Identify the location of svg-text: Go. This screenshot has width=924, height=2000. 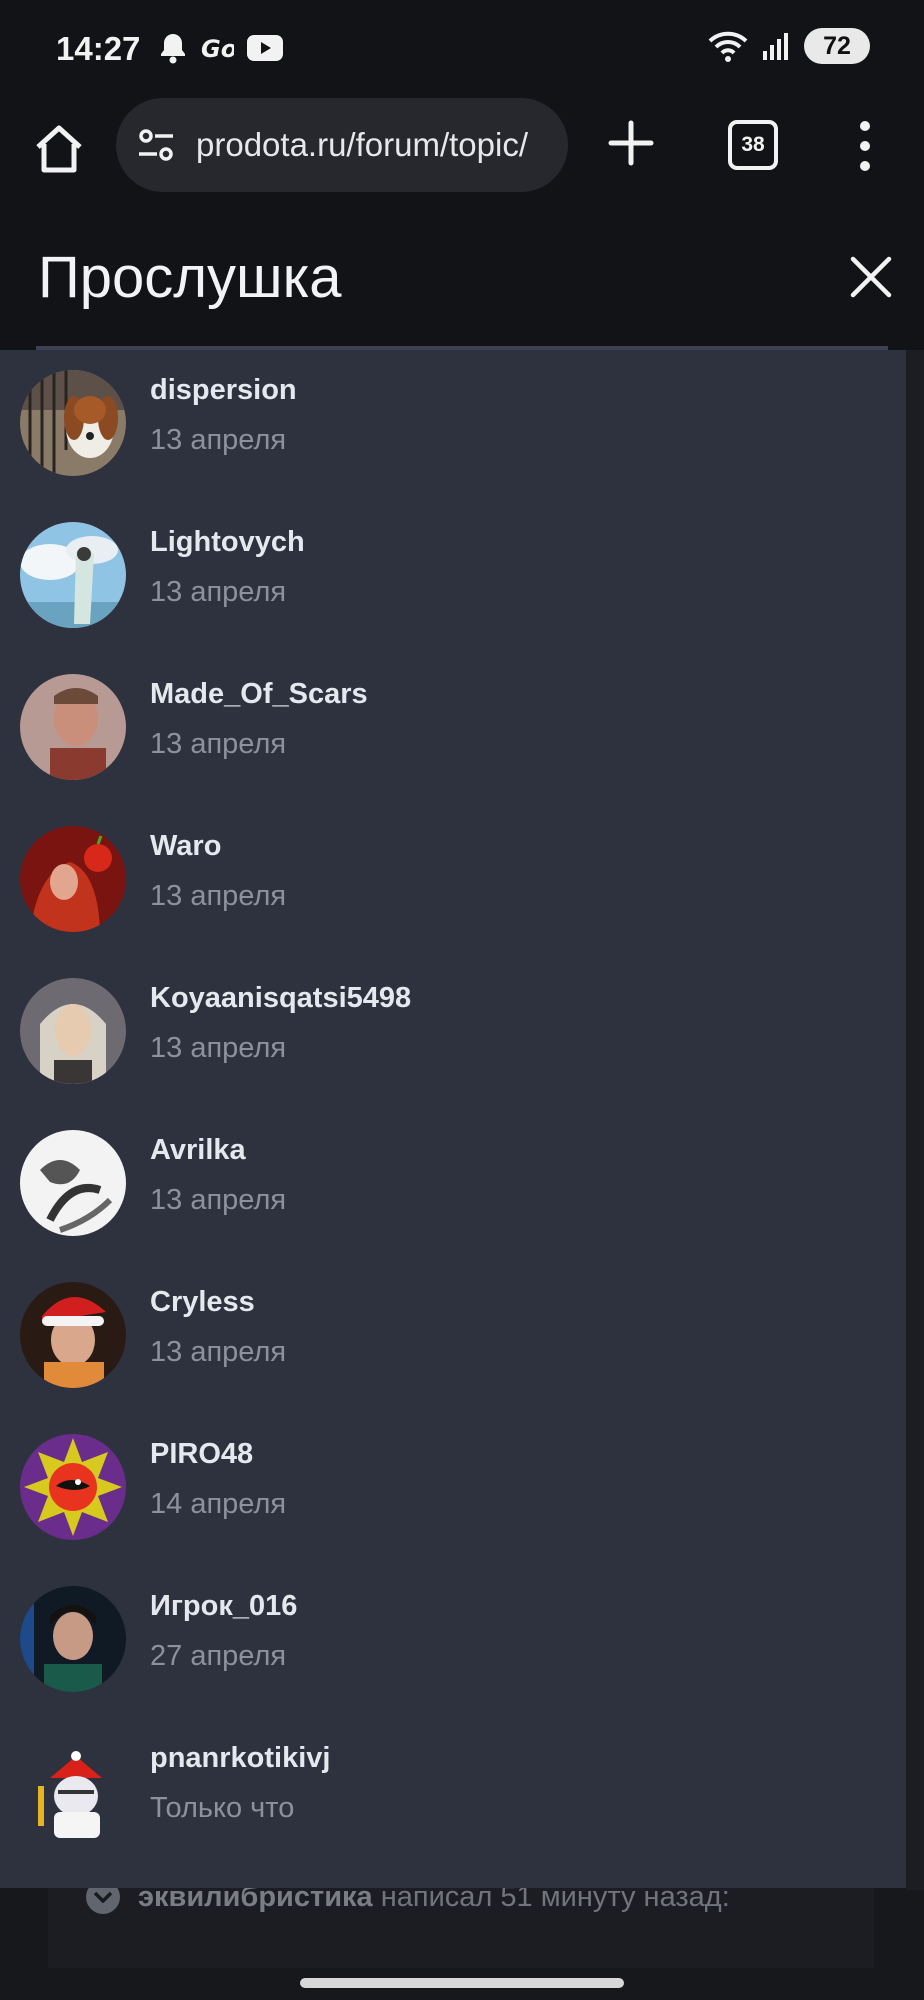
(217, 49).